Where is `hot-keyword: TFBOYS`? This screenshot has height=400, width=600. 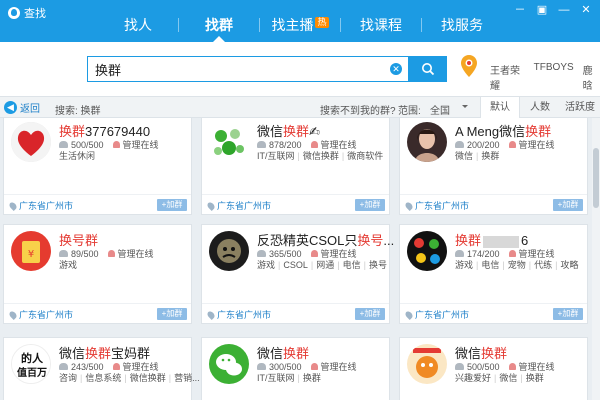
hot-keyword: TFBOYS is located at coordinates (554, 77).